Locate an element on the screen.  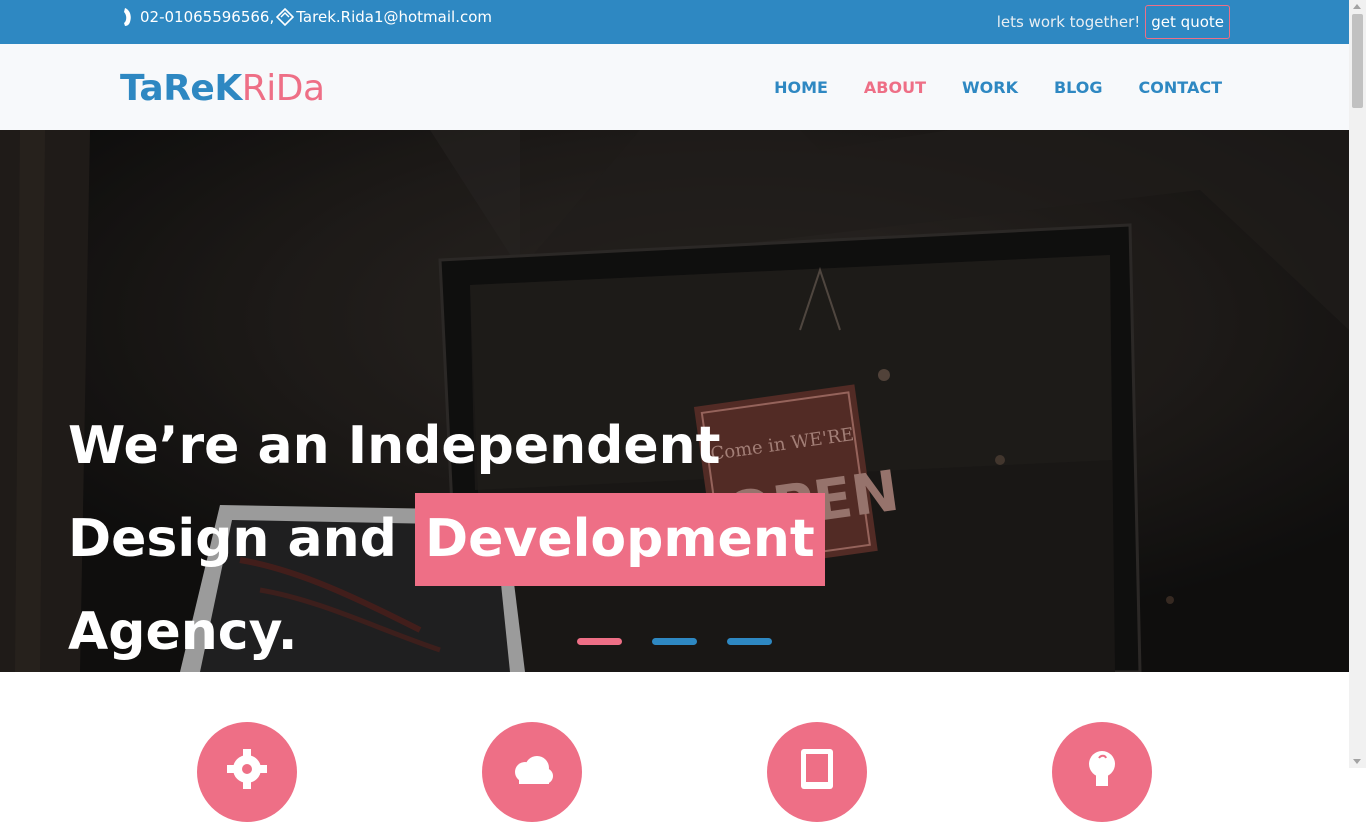
scroll-up-arrow-icon is located at coordinates (1357, 6).